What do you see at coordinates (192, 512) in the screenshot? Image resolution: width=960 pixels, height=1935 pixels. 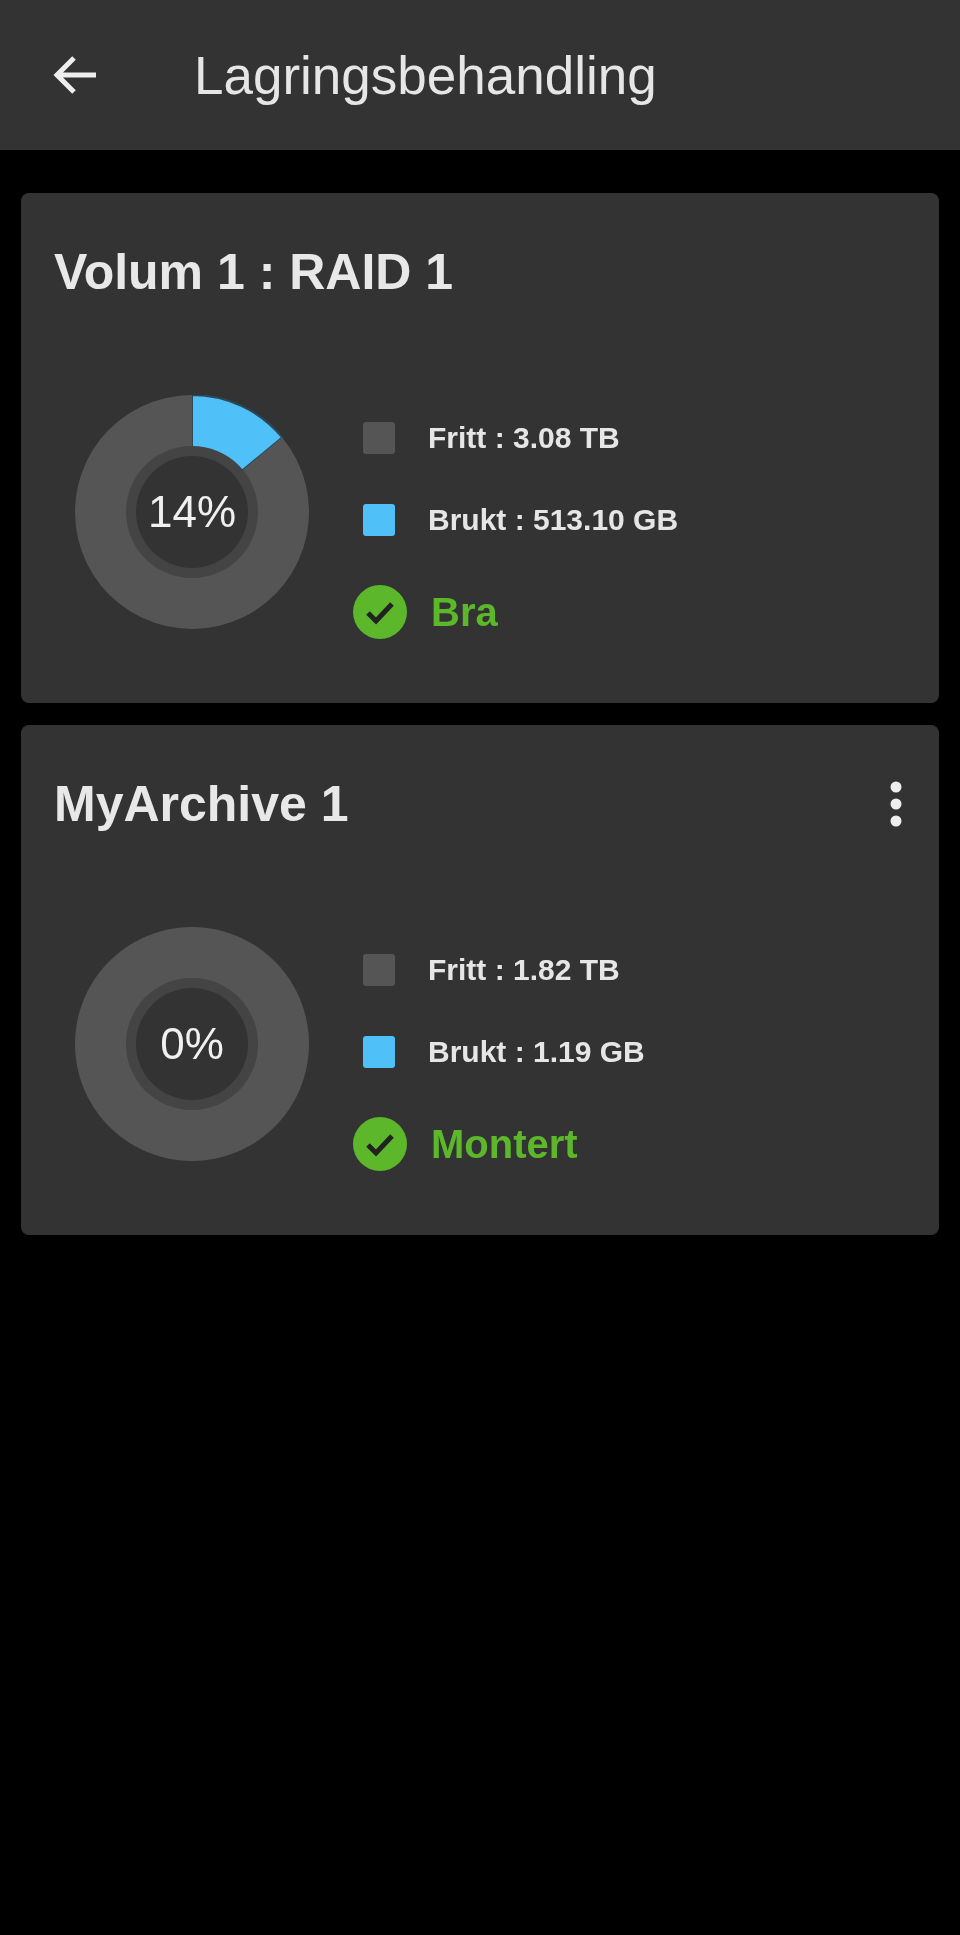 I see `usage-percent: 14%` at bounding box center [192, 512].